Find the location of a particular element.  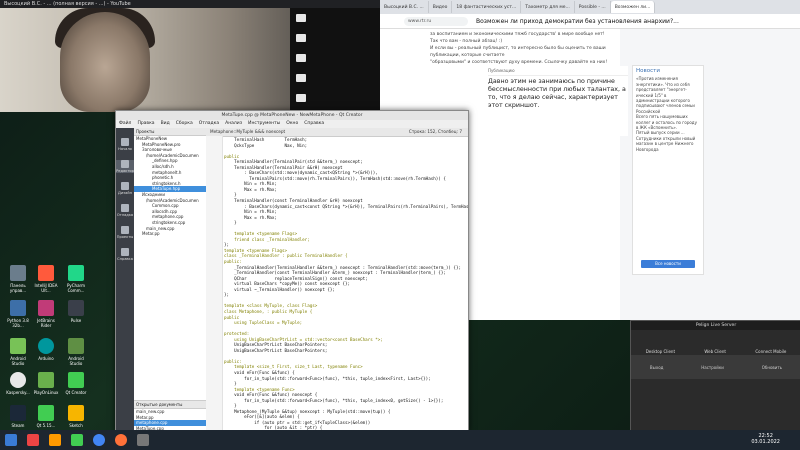

menu-debug: Отладка is located at coordinates (209, 124).